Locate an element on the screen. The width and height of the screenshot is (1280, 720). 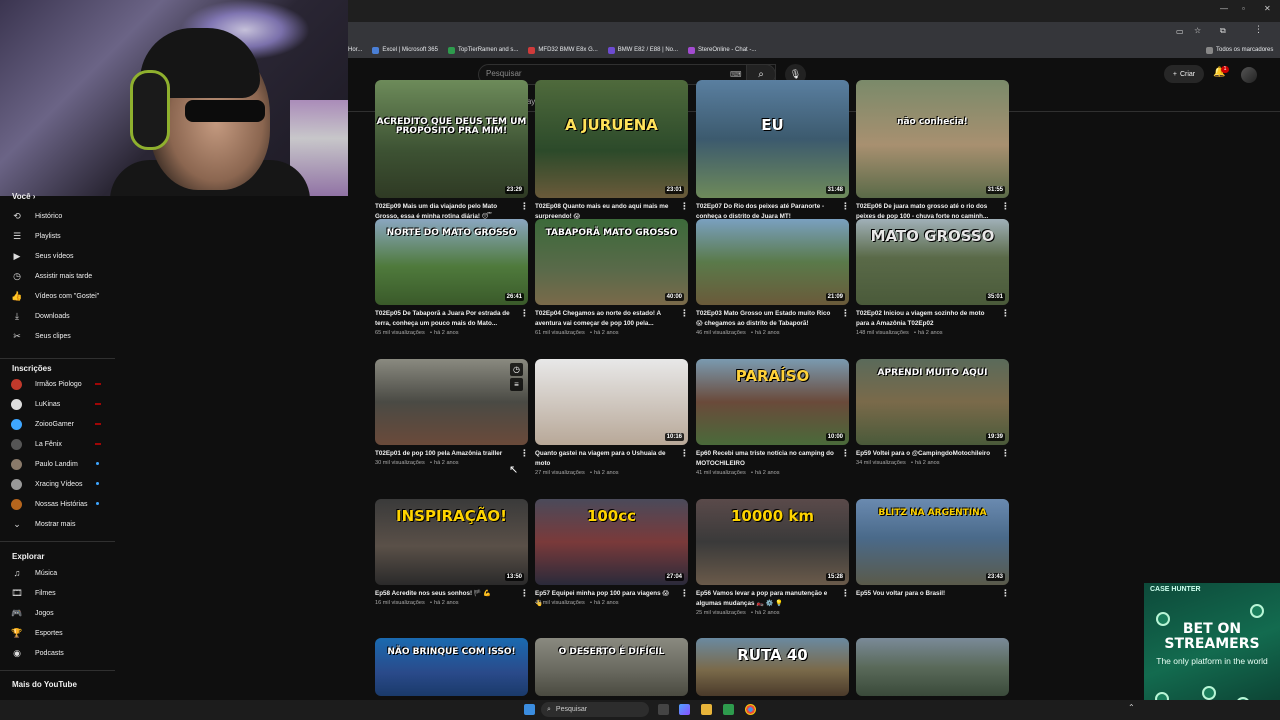
subscription-item: Xracing Vídeos is located at coordinates (57, 484).